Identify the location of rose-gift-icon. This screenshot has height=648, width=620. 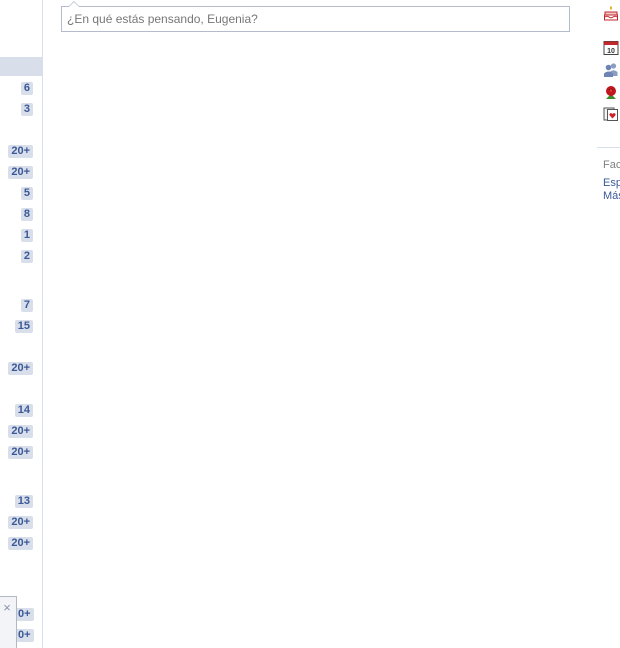
(611, 92).